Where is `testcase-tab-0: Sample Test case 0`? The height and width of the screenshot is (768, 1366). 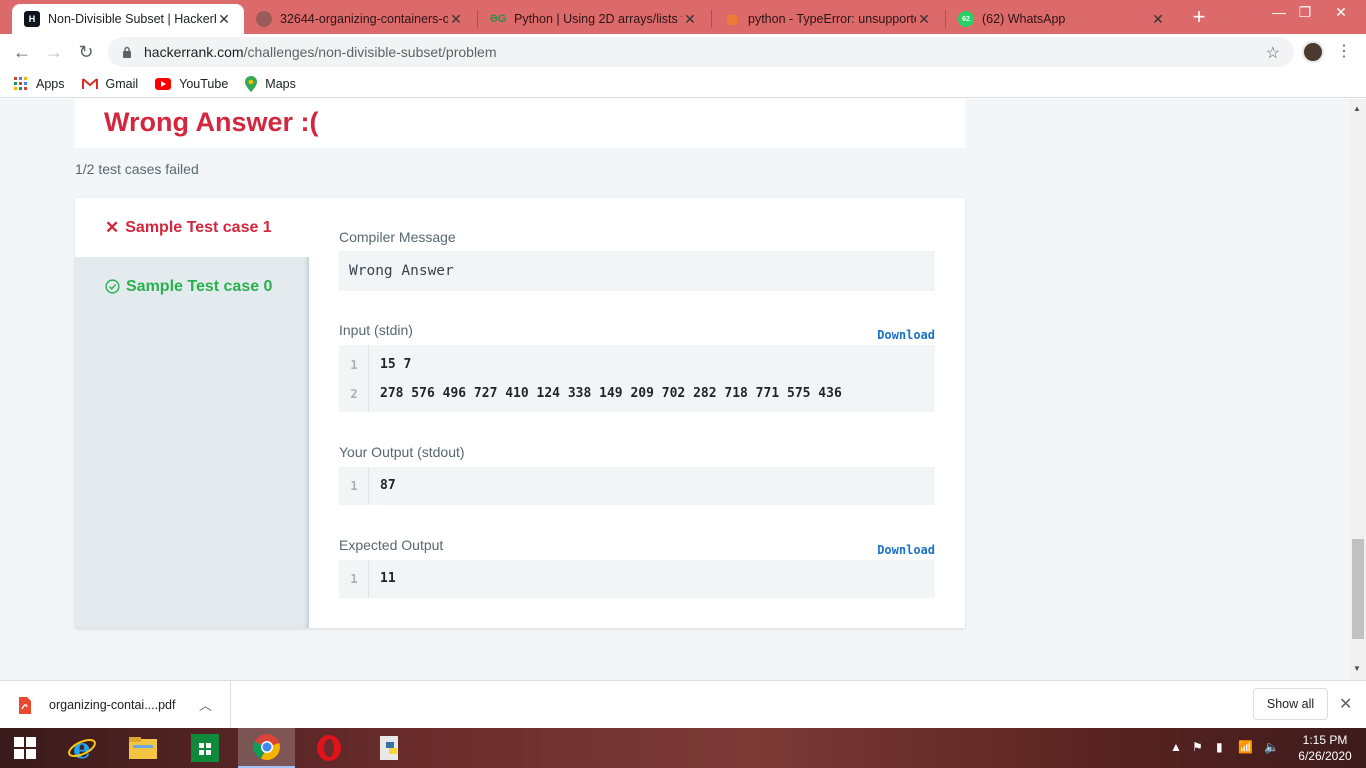
testcase-tab-0: Sample Test case 0 is located at coordinates (192, 286).